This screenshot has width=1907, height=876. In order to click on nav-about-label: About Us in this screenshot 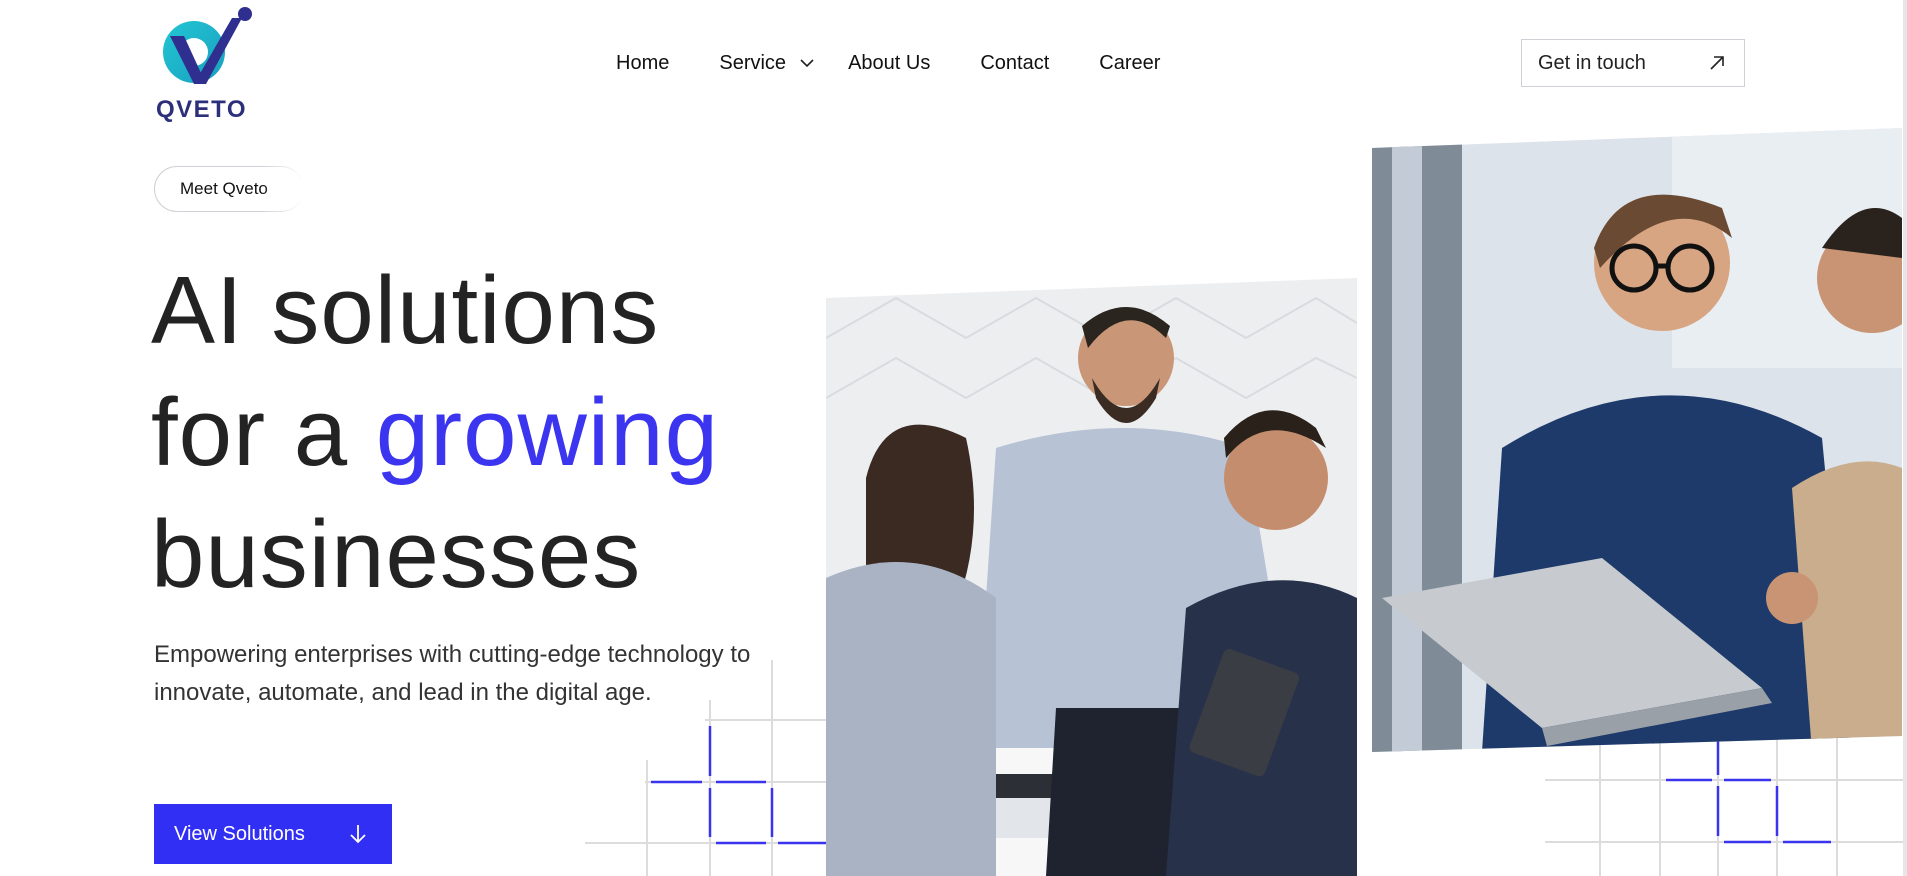, I will do `click(889, 63)`.